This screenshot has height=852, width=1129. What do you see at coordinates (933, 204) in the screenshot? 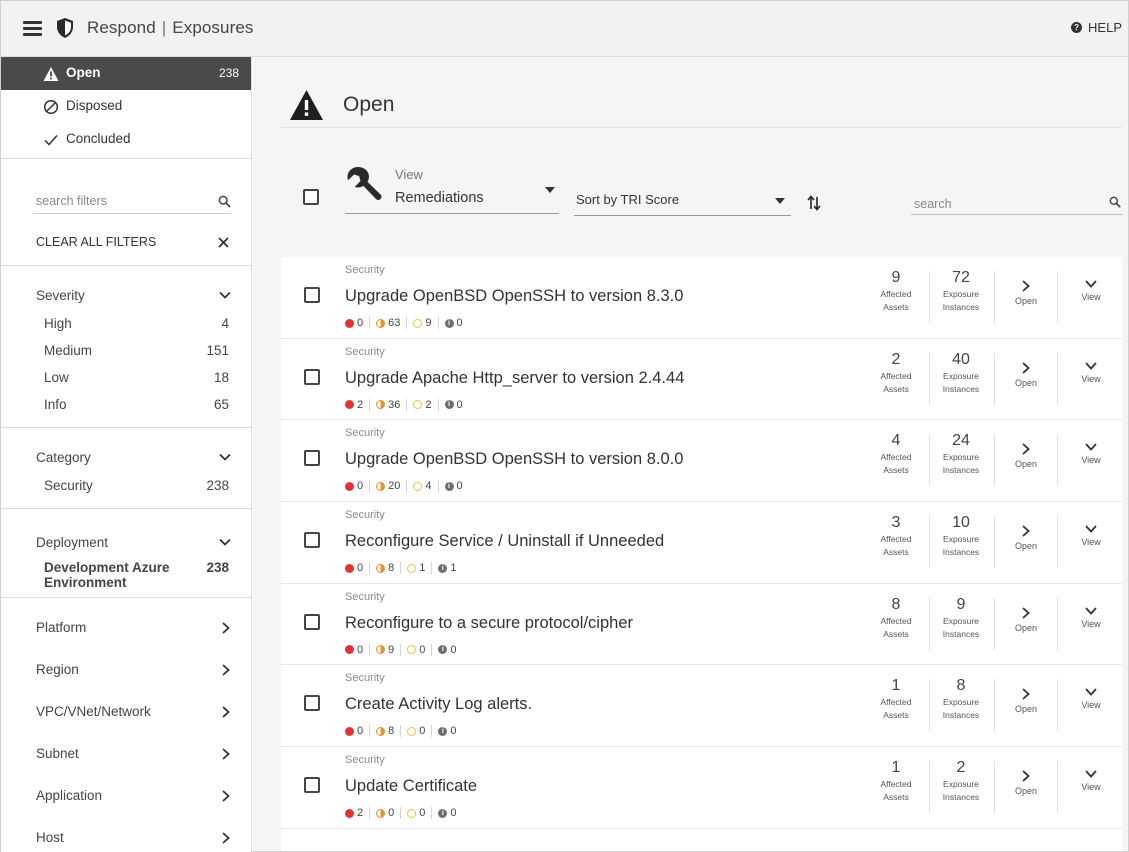
I see `search-placeholder: search` at bounding box center [933, 204].